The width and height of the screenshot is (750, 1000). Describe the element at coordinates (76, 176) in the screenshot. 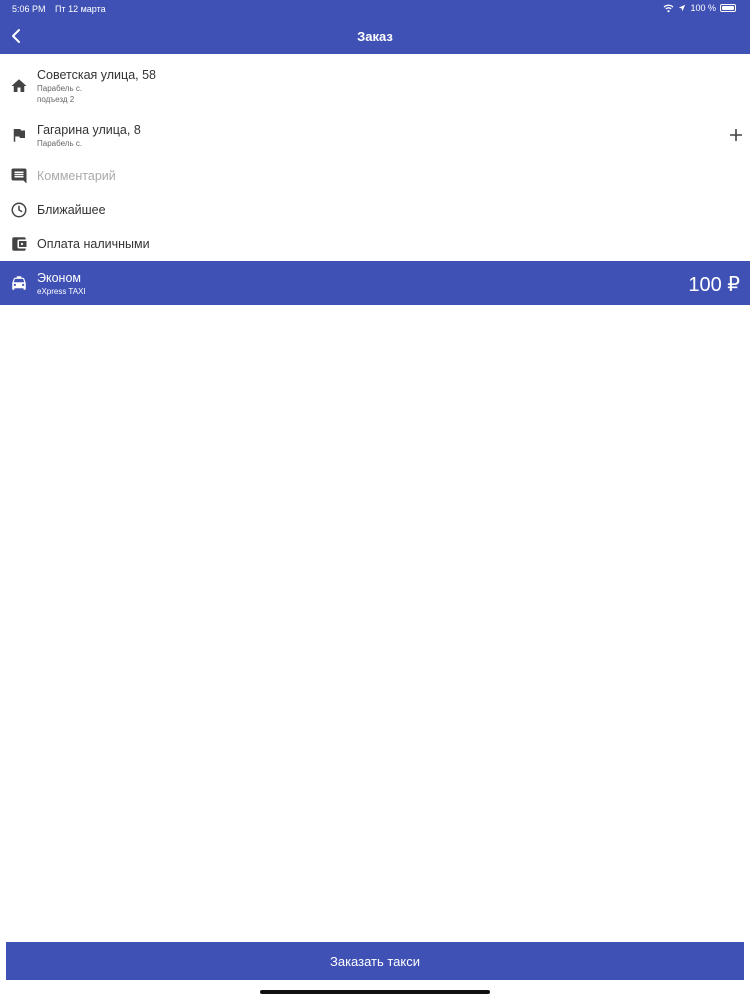

I see `comment-placeholder: Комментарий` at that location.